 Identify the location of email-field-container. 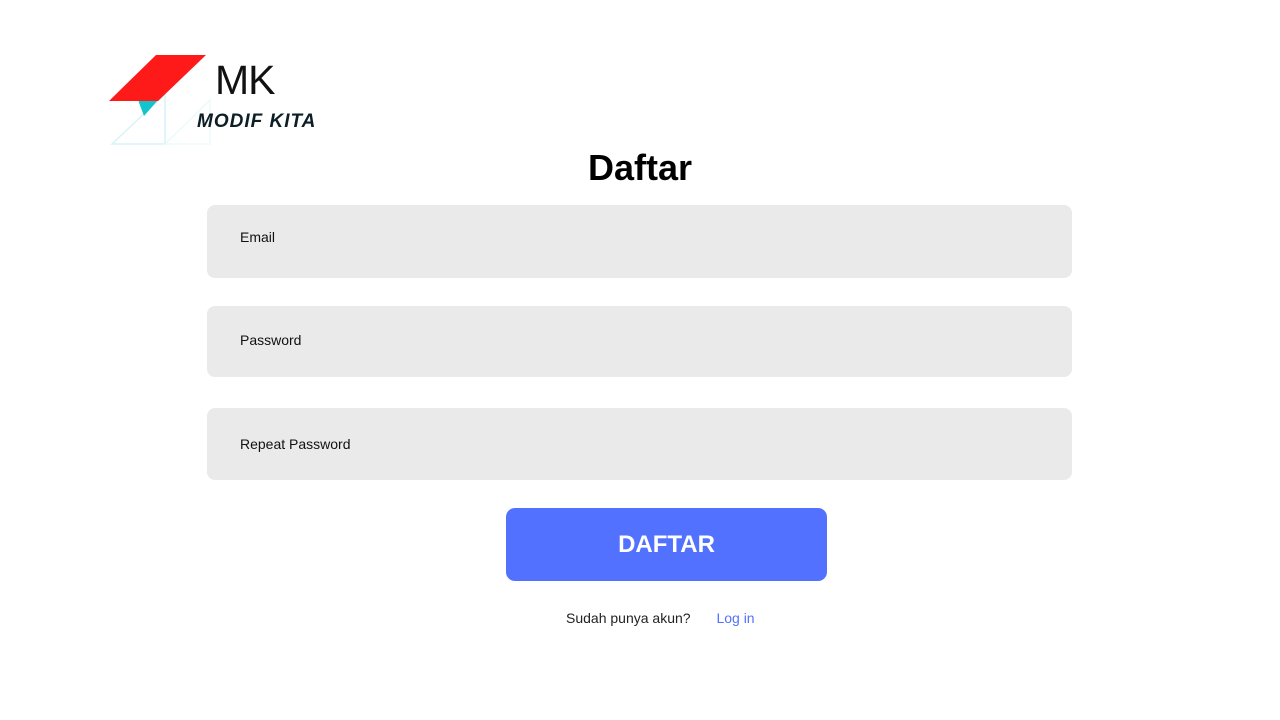
(639, 241).